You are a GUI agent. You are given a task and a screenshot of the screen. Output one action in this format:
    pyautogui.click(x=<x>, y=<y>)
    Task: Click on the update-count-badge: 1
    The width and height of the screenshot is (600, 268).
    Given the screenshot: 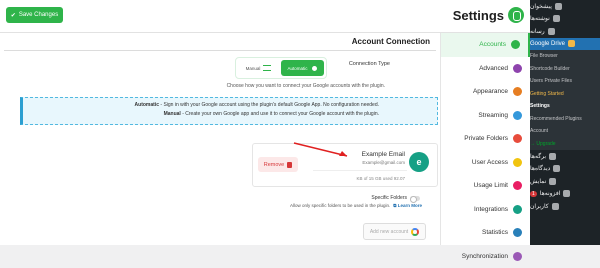 What is the action you would take?
    pyautogui.click(x=533, y=194)
    